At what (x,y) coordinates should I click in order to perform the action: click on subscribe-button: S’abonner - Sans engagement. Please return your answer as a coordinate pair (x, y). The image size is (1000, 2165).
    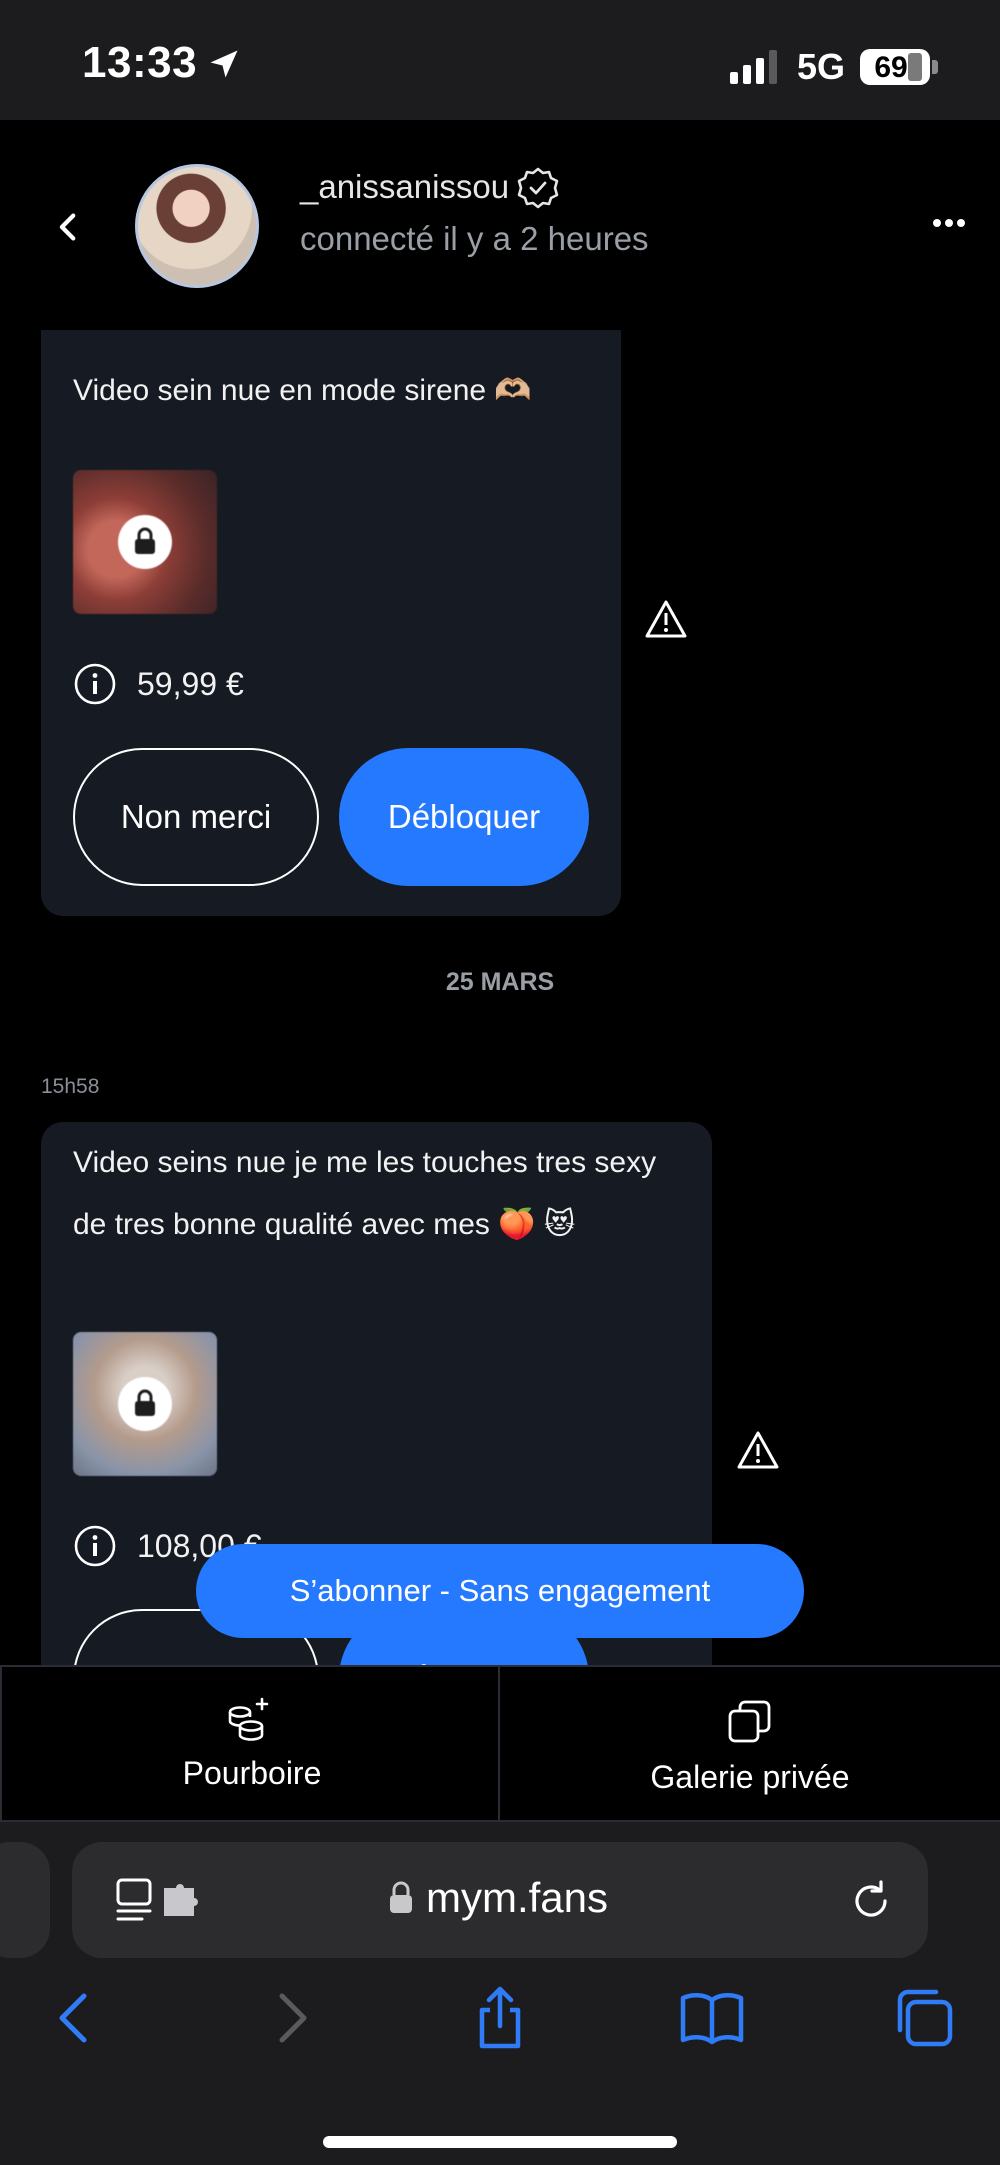
    Looking at the image, I should click on (500, 1591).